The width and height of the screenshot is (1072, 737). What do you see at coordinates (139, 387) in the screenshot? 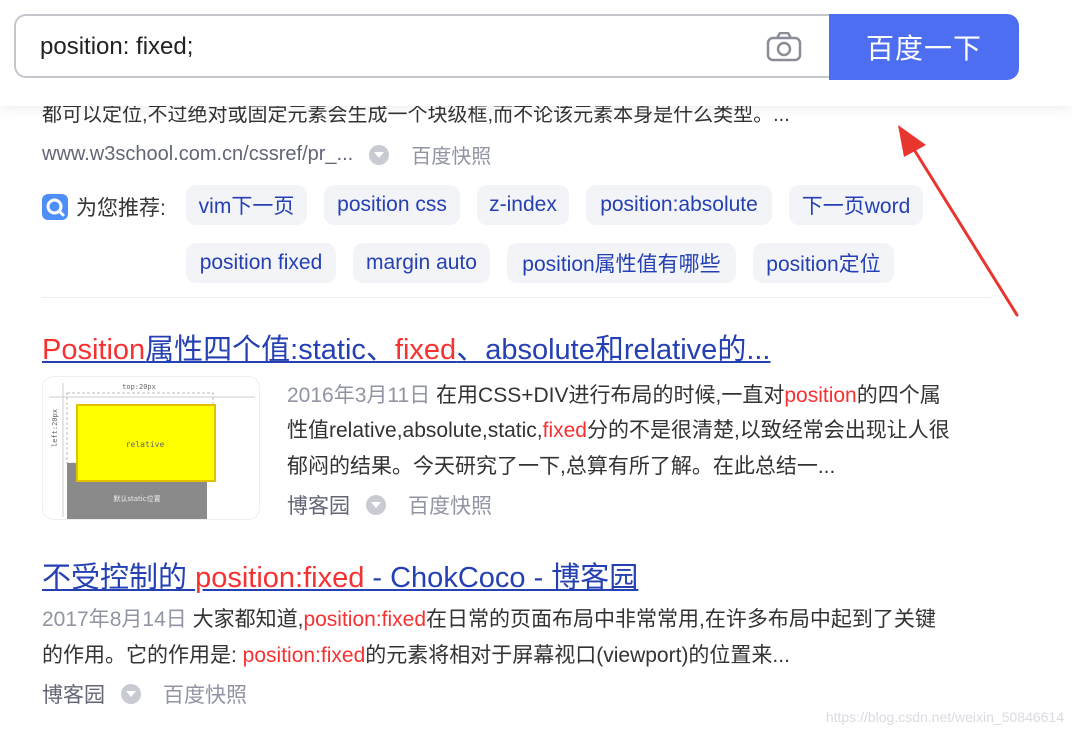
I see `thumb-top-label: top:20px` at bounding box center [139, 387].